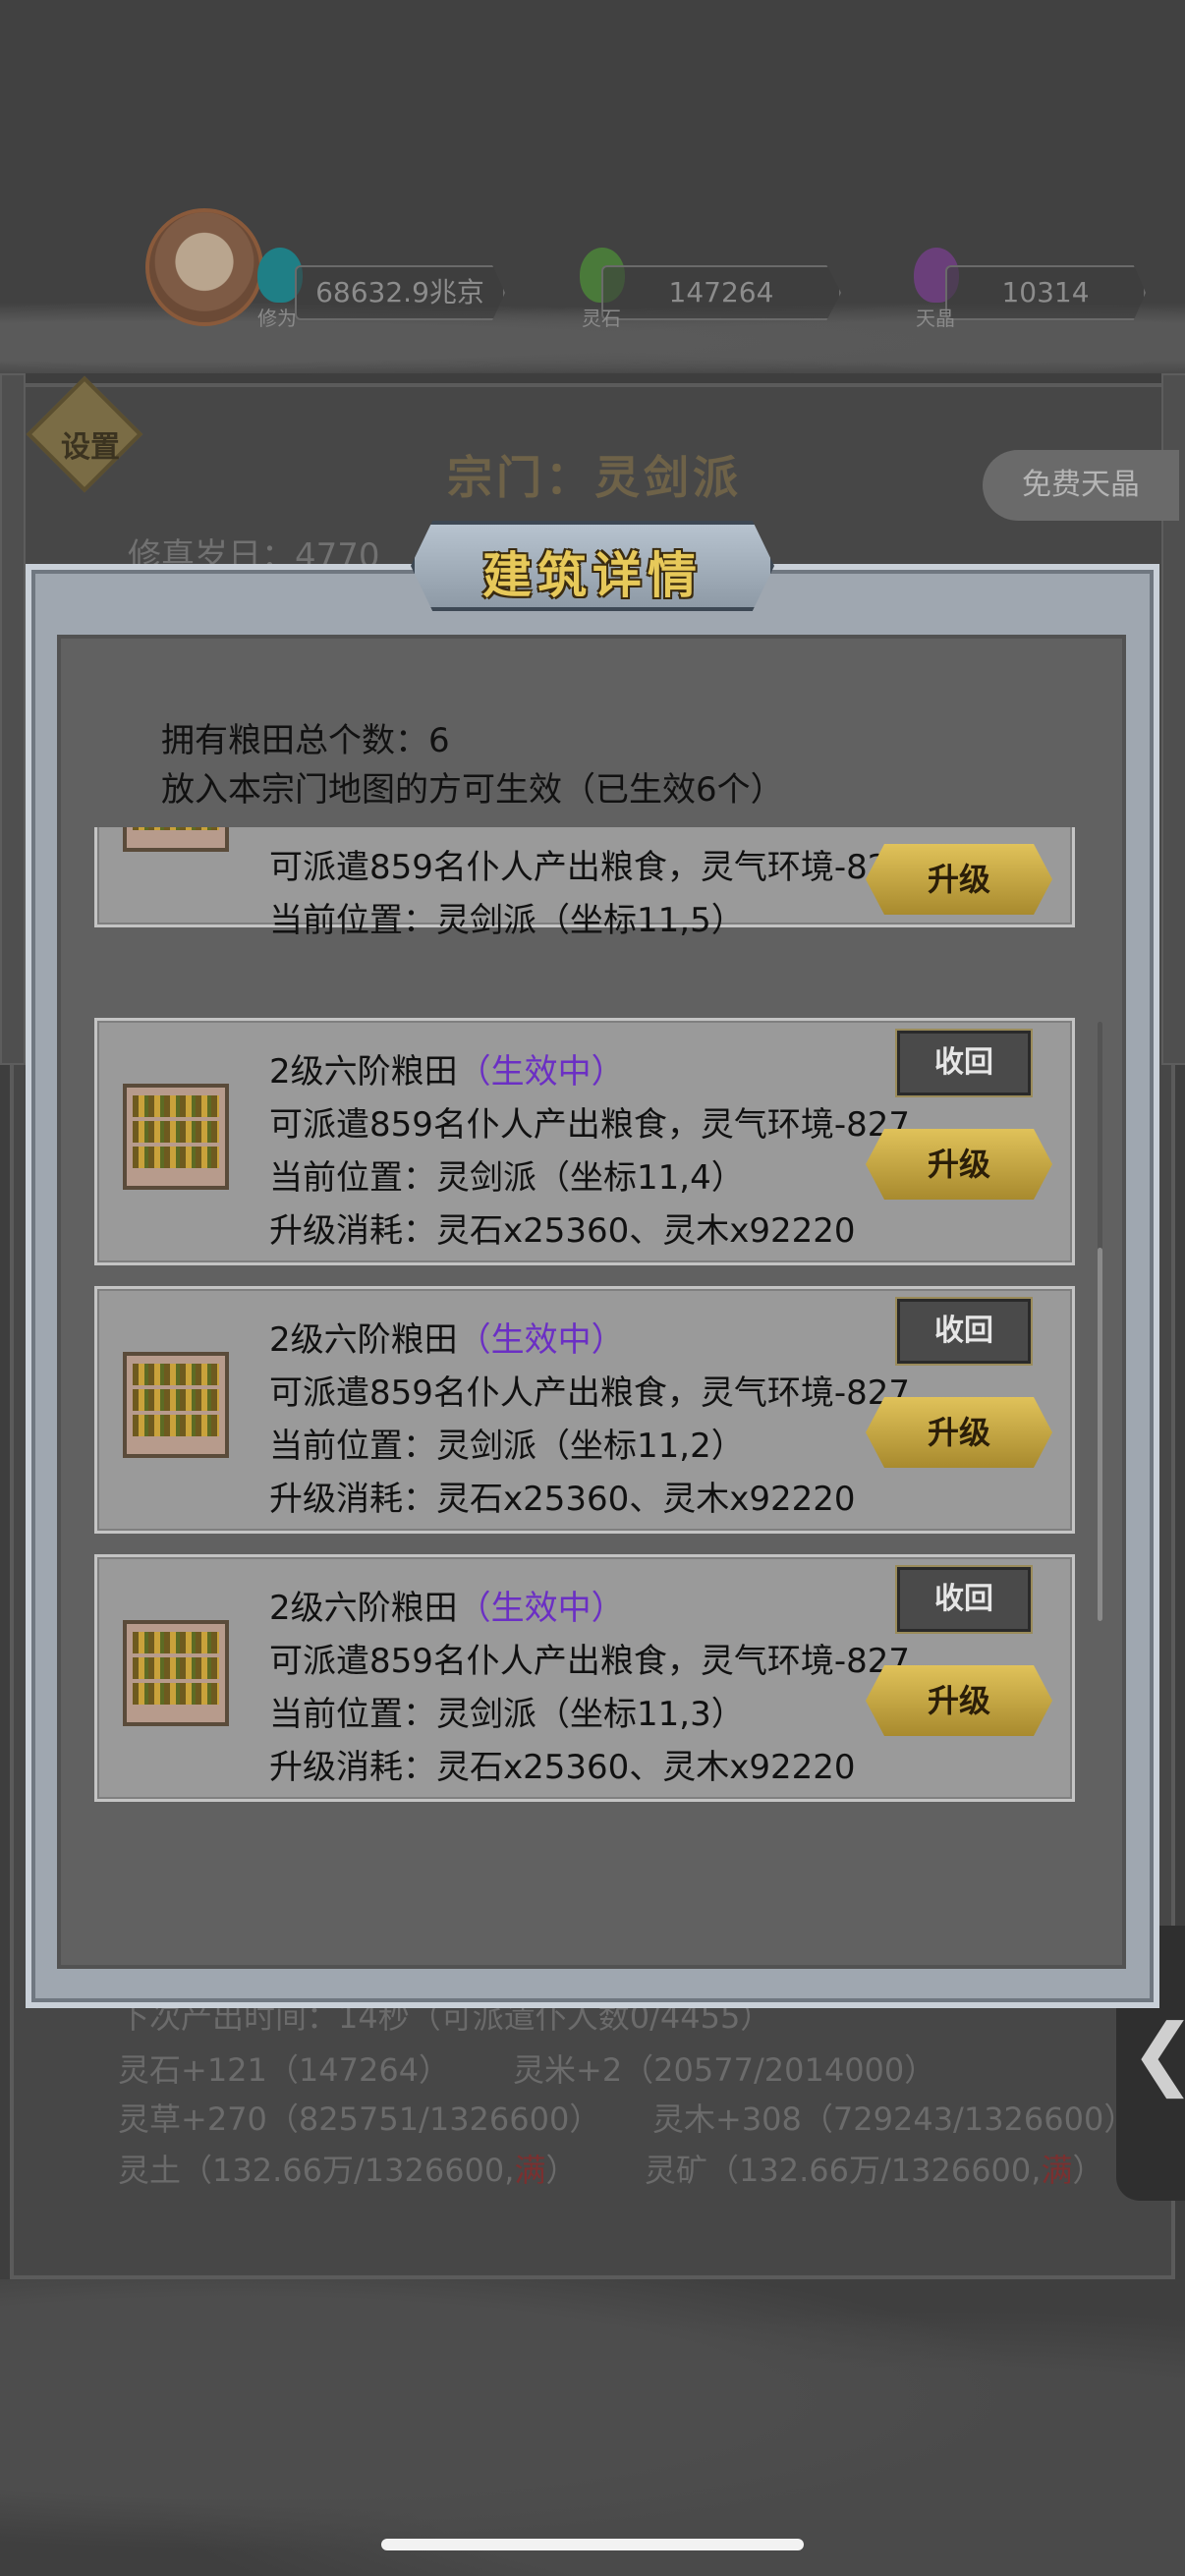 This screenshot has height=2576, width=1185. What do you see at coordinates (285, 2070) in the screenshot?
I see `stat-spirit-stone: 灵石+121（147264）` at bounding box center [285, 2070].